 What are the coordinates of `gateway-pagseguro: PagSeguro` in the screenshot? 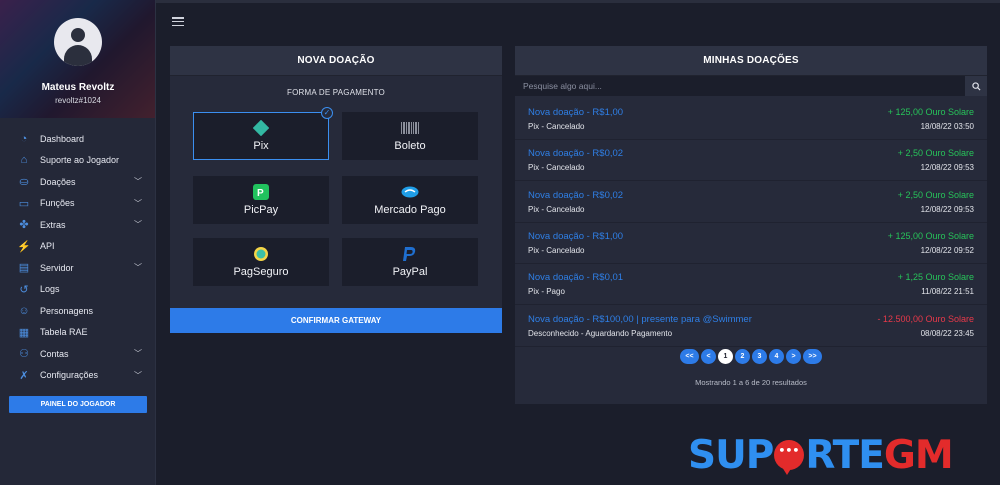 It's located at (261, 262).